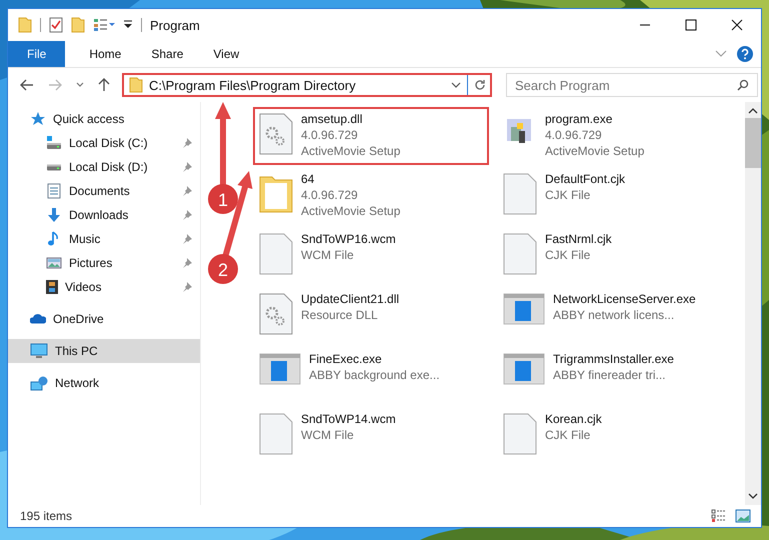 The width and height of the screenshot is (769, 540). I want to click on sidebar-item: Network, so click(104, 383).